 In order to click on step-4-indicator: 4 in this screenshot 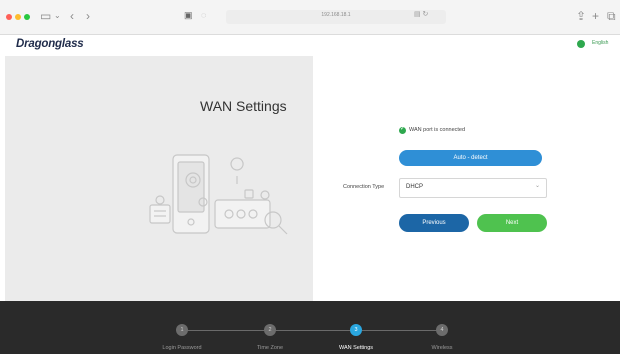, I will do `click(442, 330)`.